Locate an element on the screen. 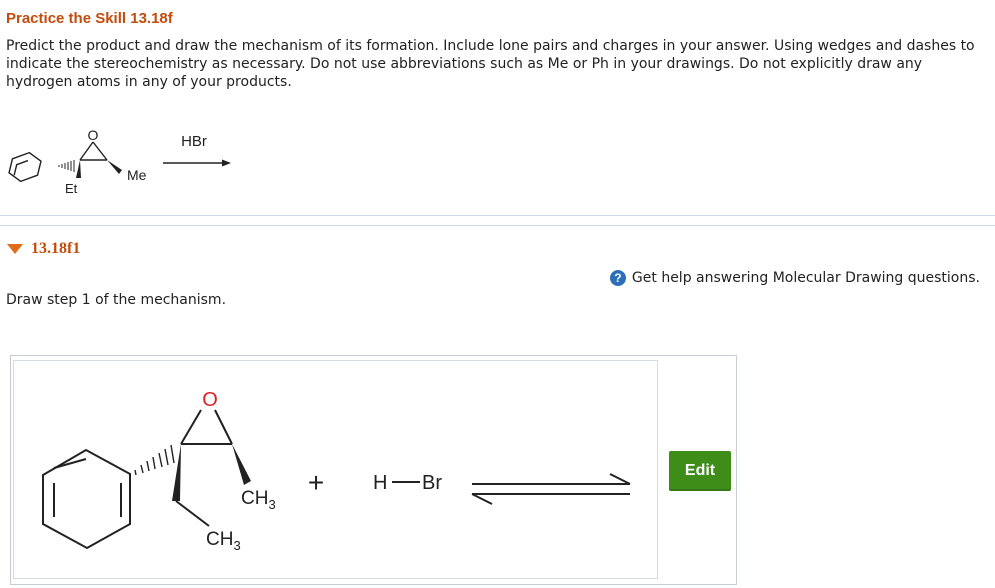 Image resolution: width=995 pixels, height=588 pixels. ch3-ethyl-label: CH3 is located at coordinates (223, 541).